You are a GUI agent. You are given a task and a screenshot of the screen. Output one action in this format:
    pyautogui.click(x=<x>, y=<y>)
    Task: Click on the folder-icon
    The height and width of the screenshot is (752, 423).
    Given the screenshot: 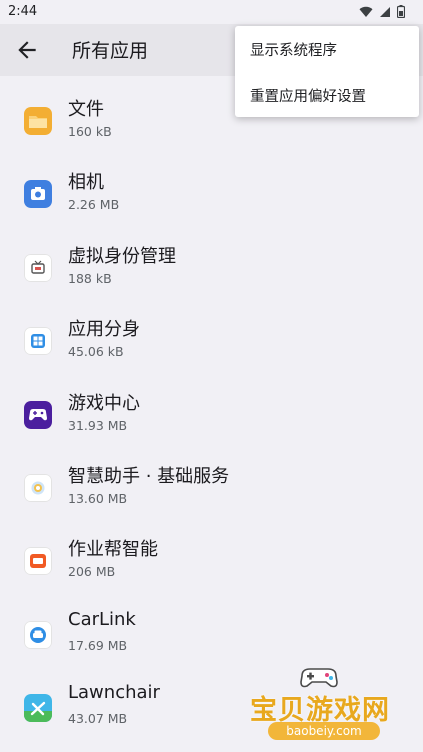 What is the action you would take?
    pyautogui.click(x=38, y=121)
    